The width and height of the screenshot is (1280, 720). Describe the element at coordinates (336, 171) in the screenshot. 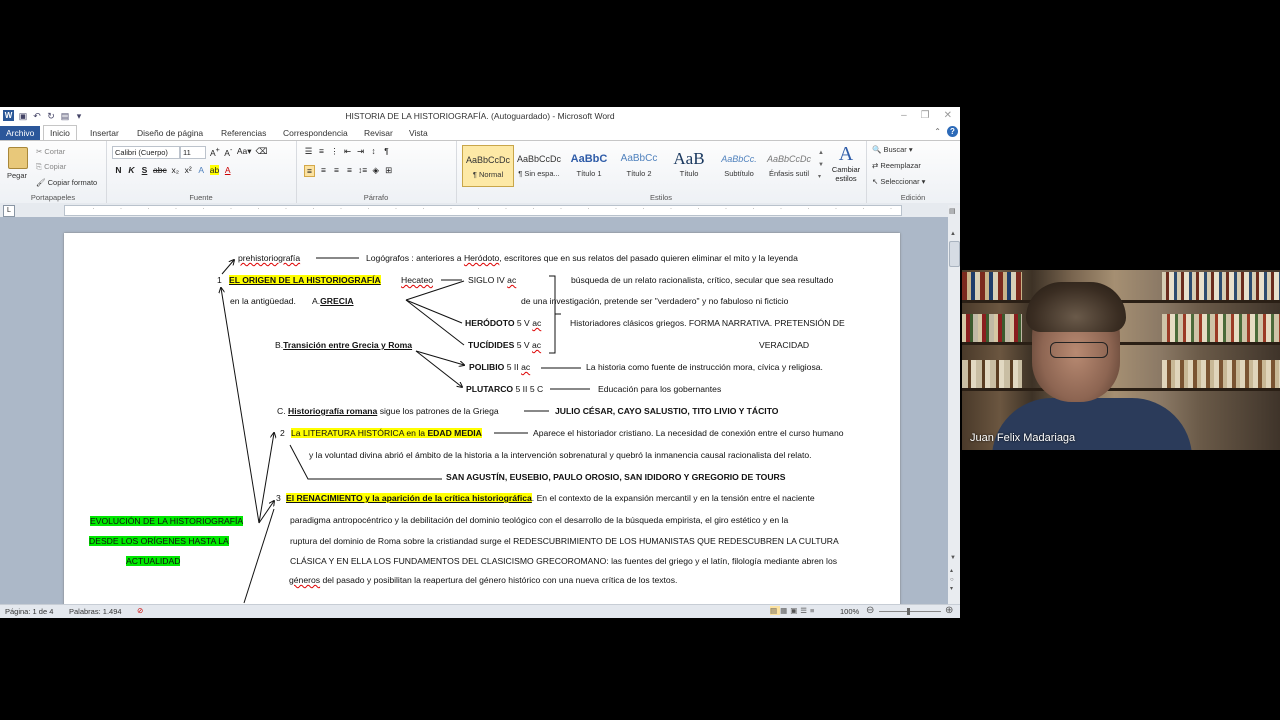

I see `align-right-icon: ≡` at that location.